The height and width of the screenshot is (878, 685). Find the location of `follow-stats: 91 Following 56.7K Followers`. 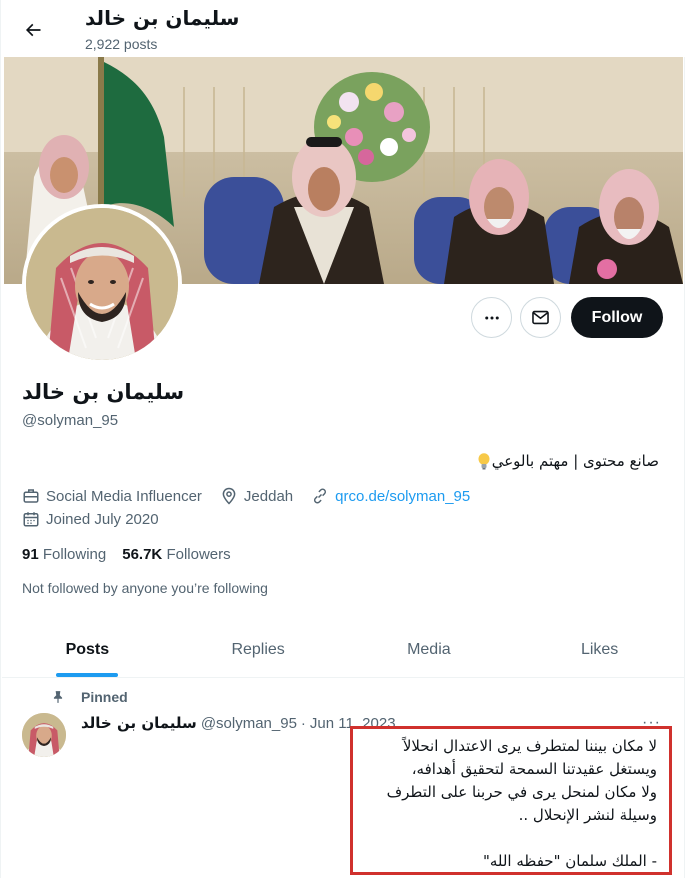

follow-stats: 91 Following 56.7K Followers is located at coordinates (126, 554).